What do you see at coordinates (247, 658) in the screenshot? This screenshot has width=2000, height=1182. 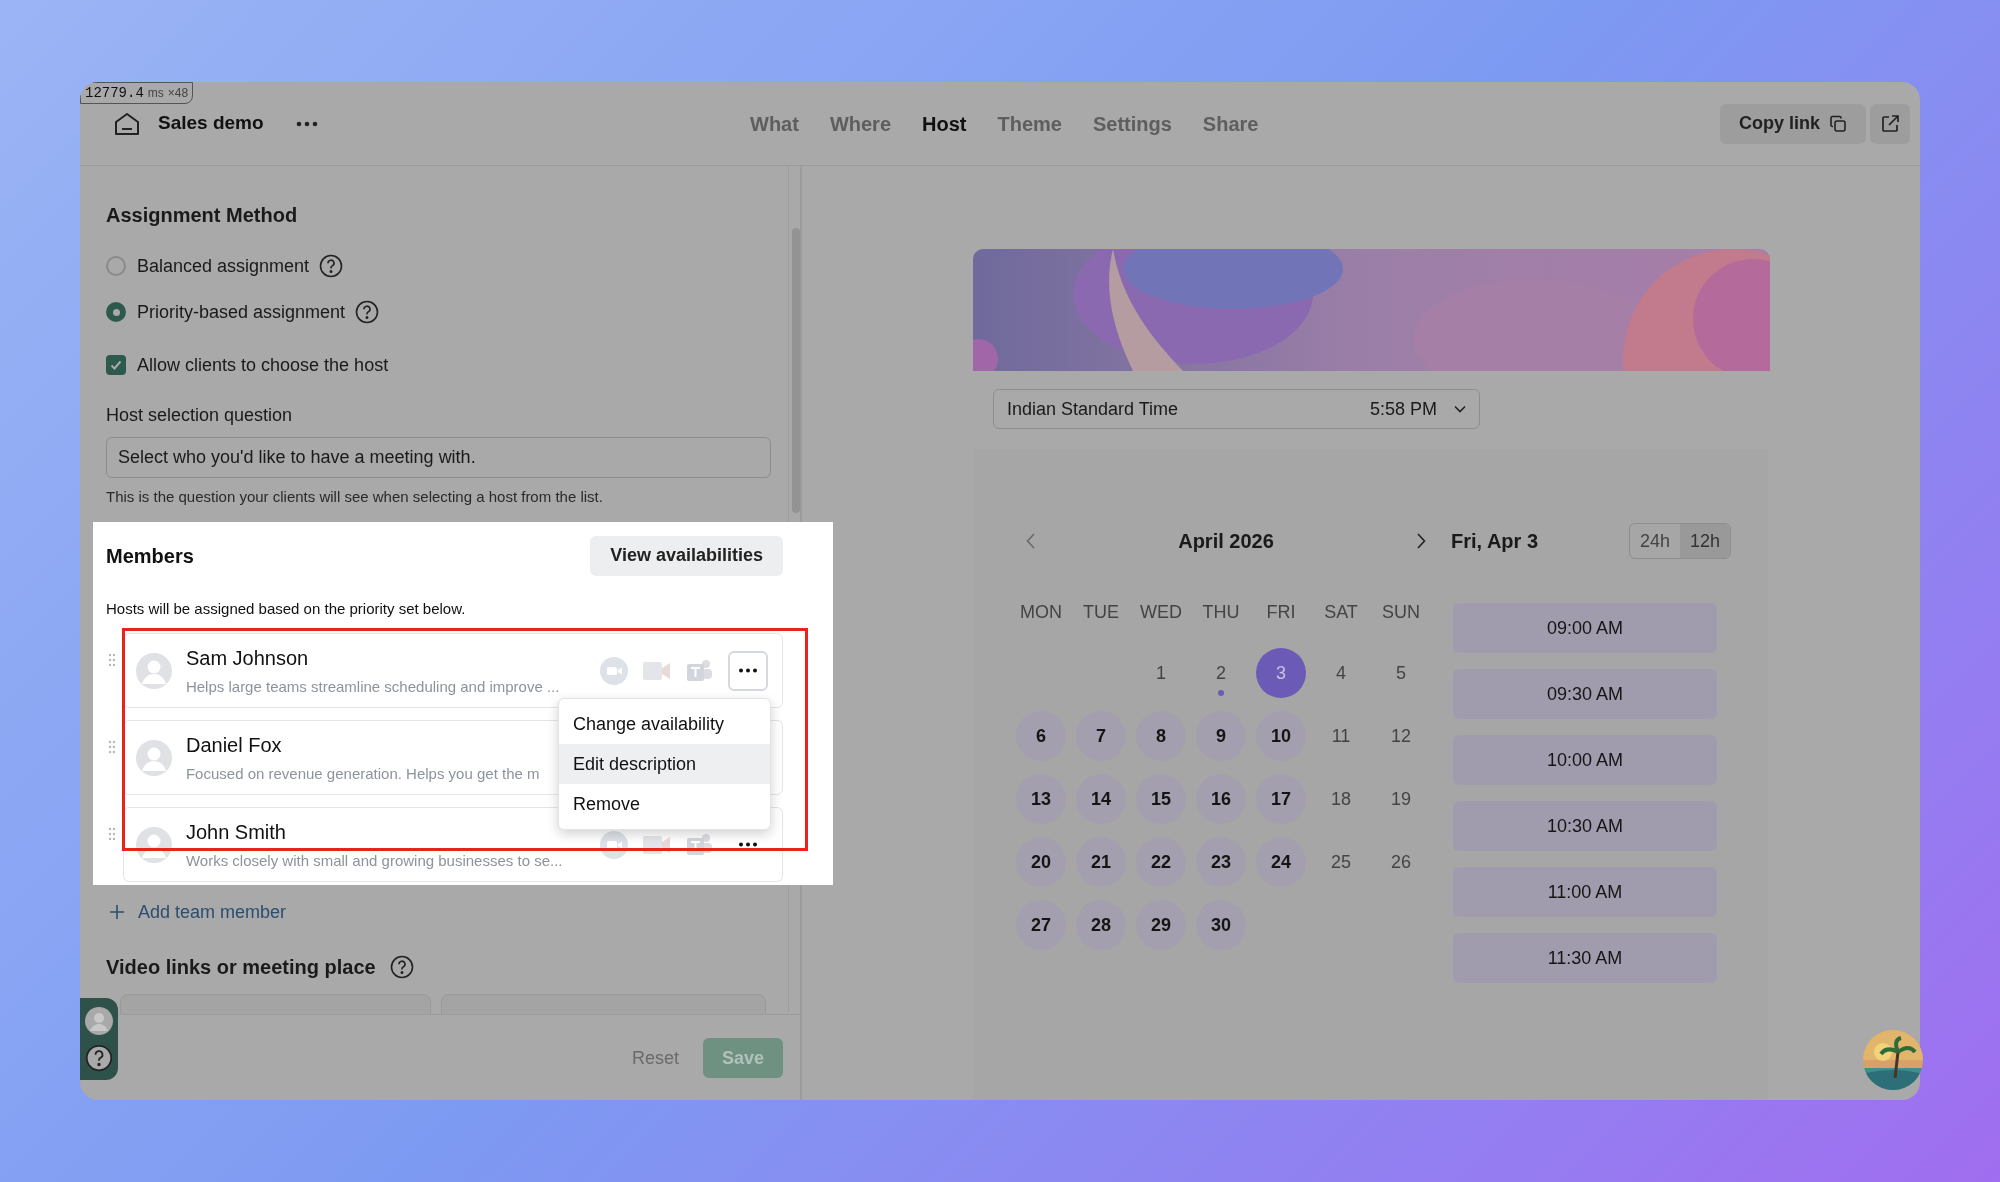 I see `member-name: Sam Johnson` at bounding box center [247, 658].